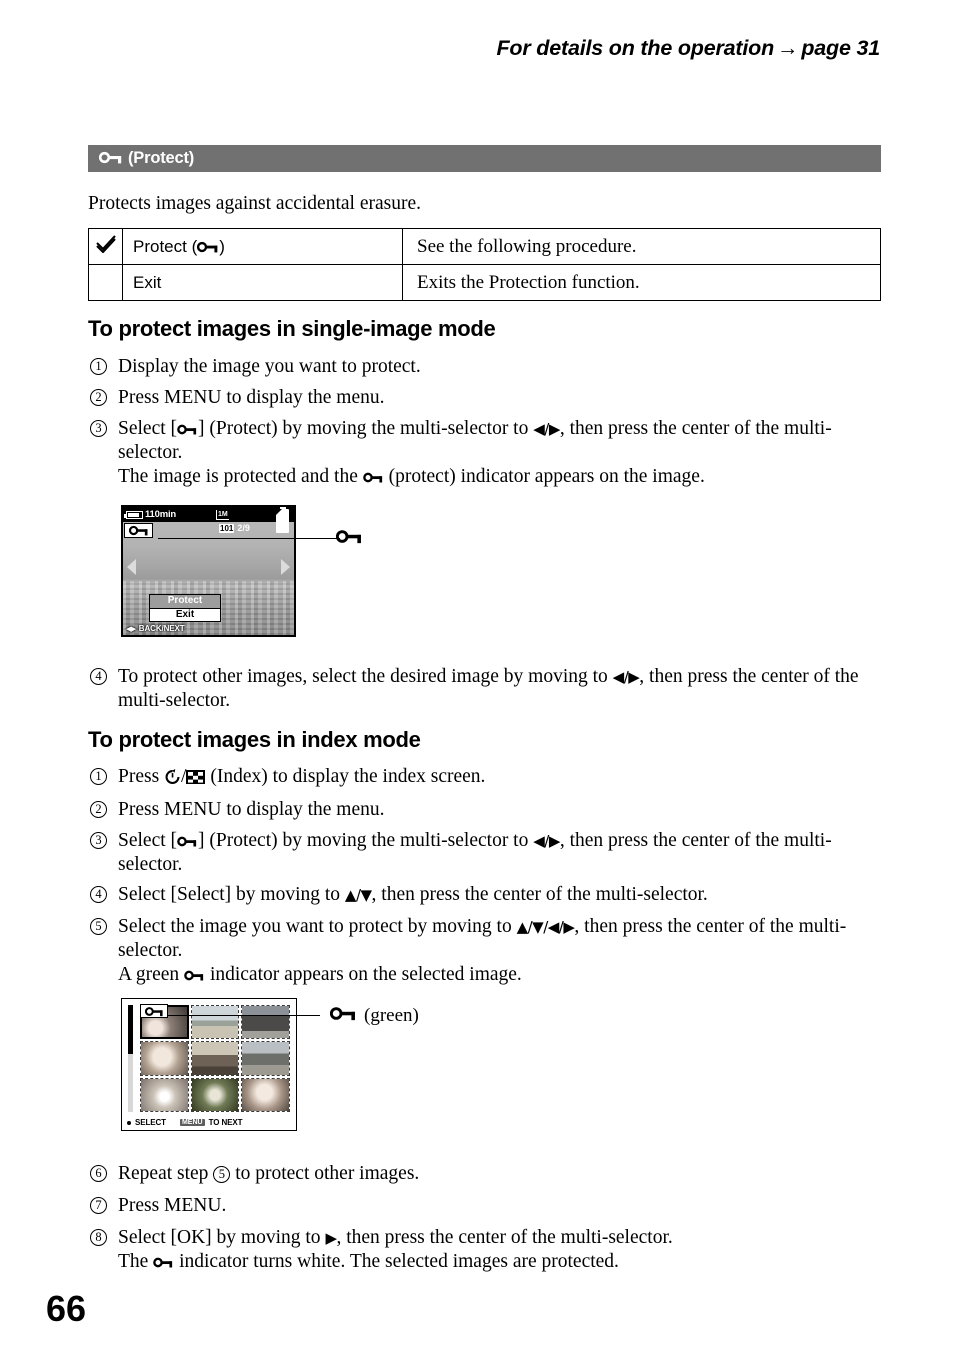  I want to click on step-text-fragment: Repeat step, so click(166, 1173).